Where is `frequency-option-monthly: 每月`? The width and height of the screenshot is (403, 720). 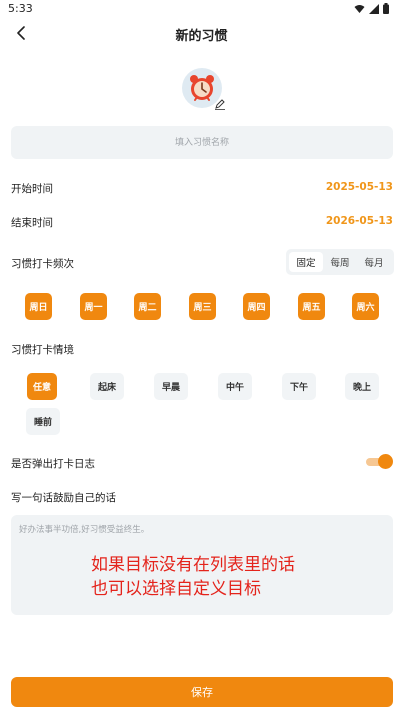
frequency-option-monthly: 每月 is located at coordinates (374, 262).